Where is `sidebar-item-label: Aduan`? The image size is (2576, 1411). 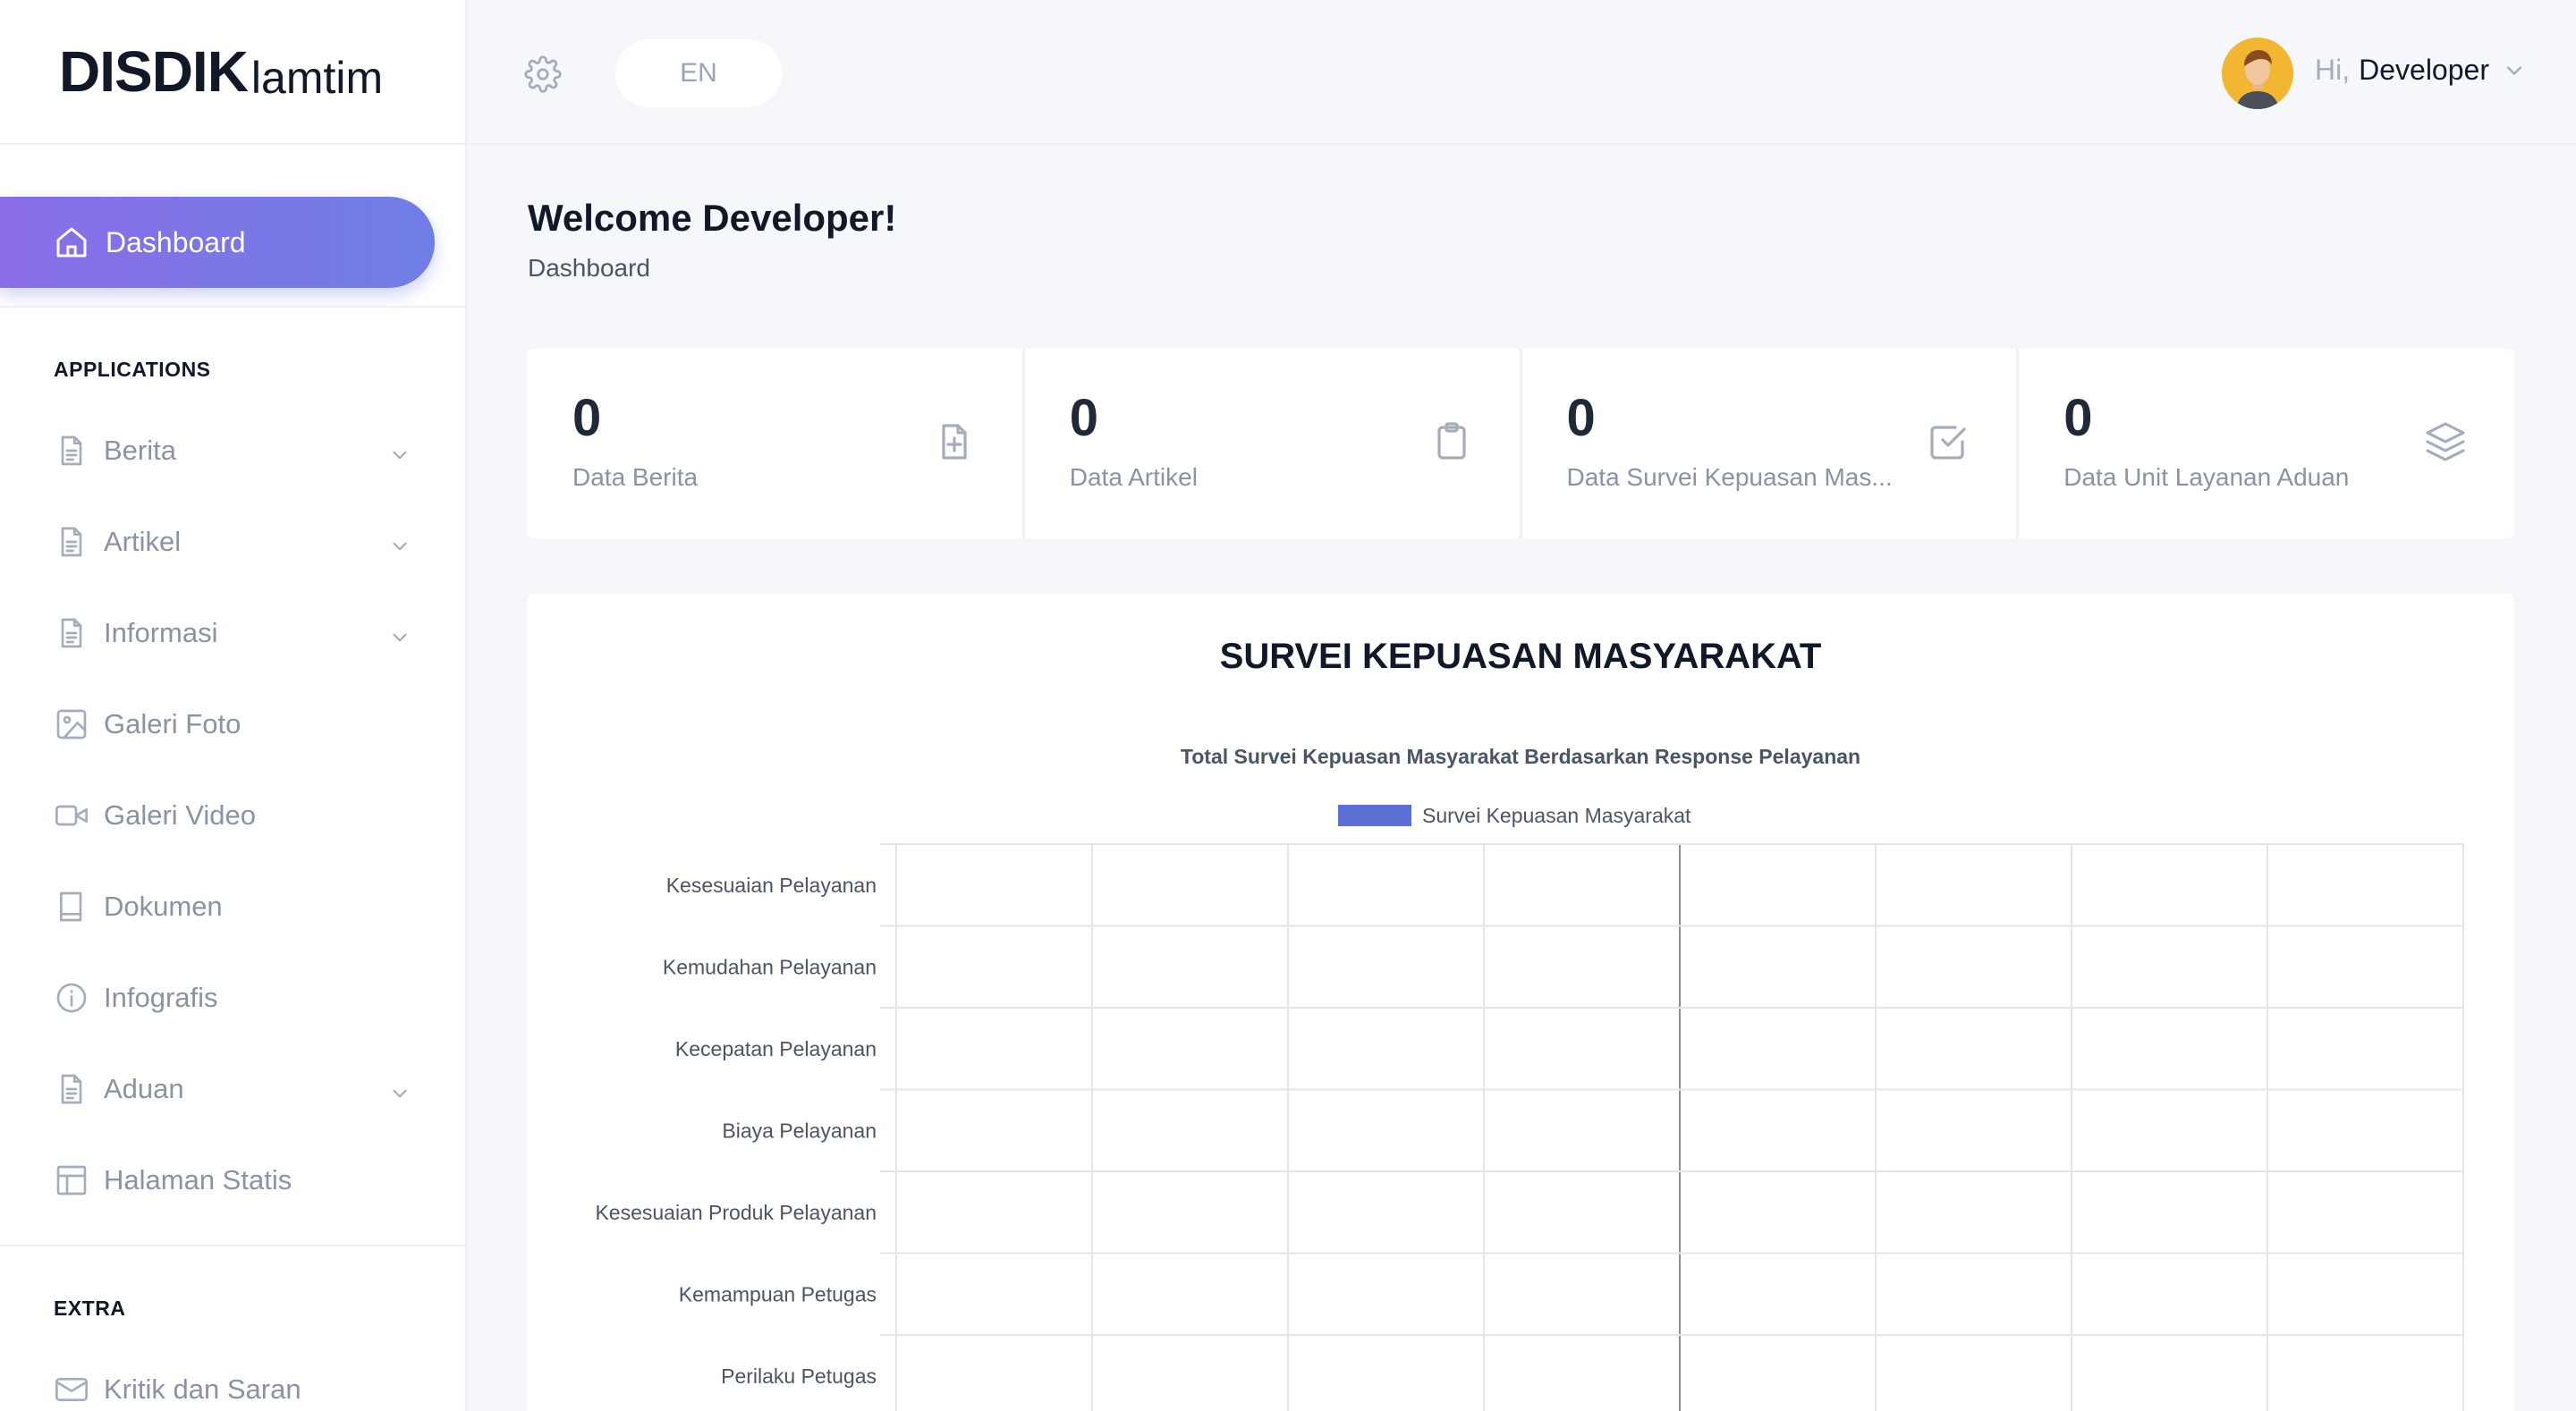
sidebar-item-label: Aduan is located at coordinates (144, 1088).